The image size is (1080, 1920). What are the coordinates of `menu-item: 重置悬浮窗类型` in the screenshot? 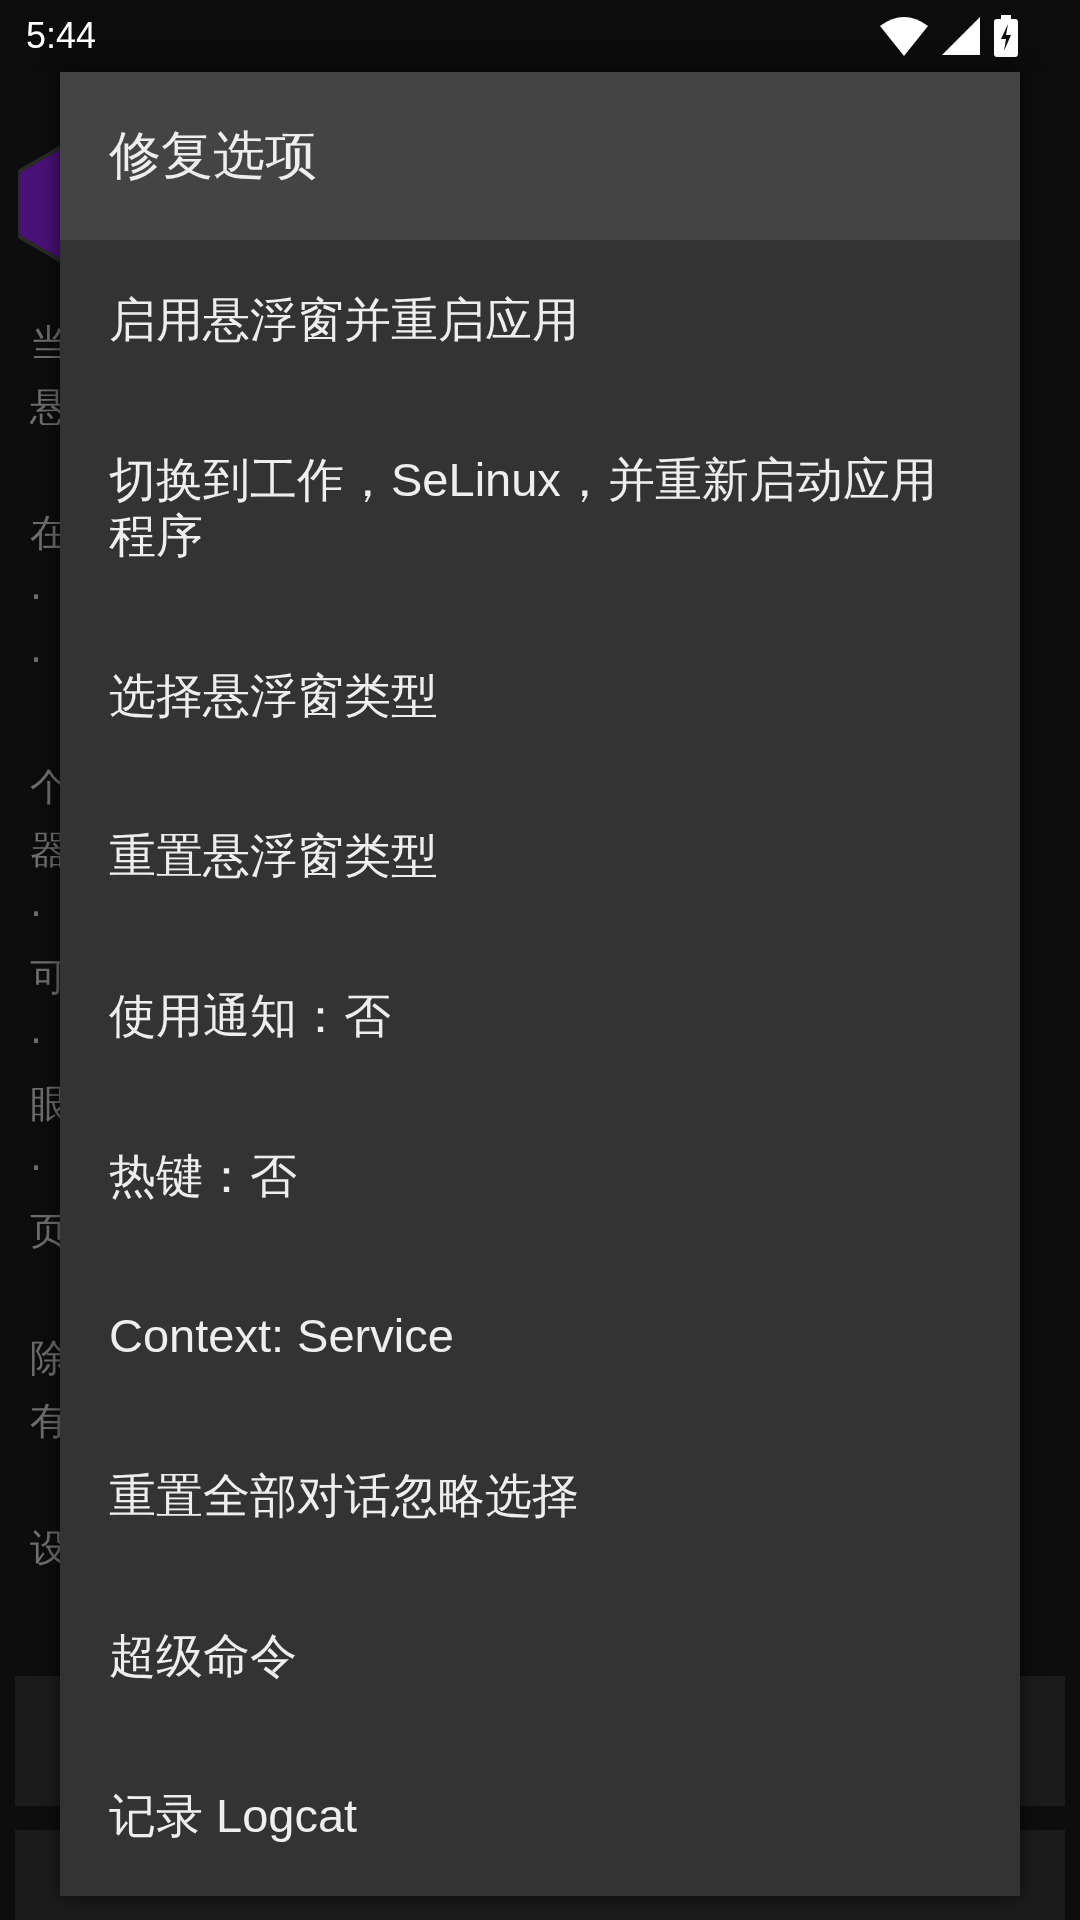 It's located at (540, 856).